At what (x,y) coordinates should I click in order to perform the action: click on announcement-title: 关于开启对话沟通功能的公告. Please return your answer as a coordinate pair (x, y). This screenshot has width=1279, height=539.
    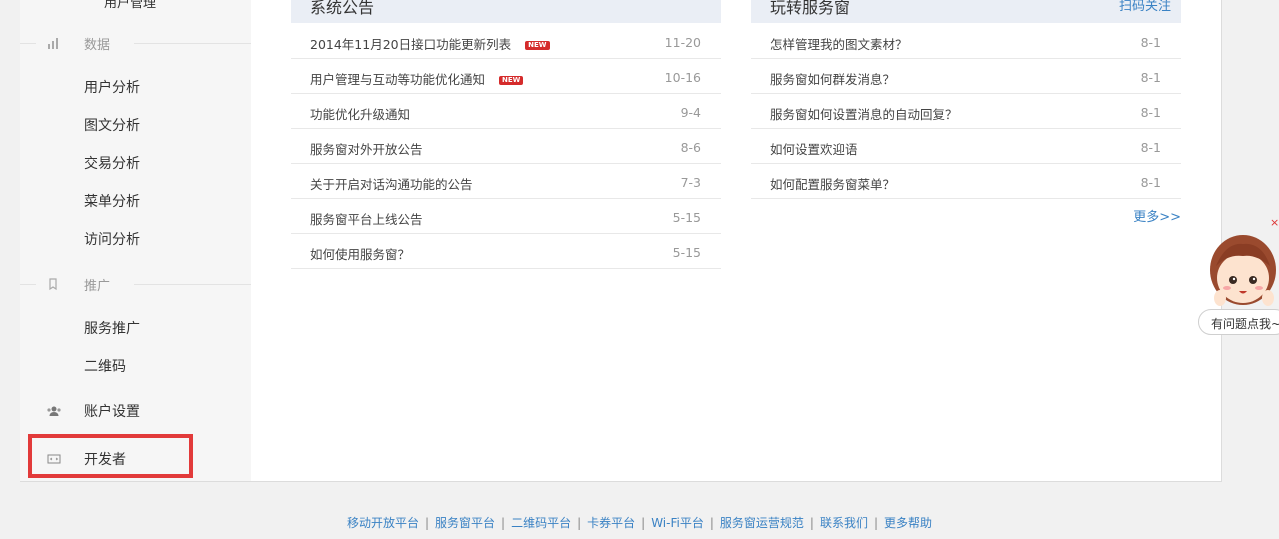
    Looking at the image, I should click on (391, 184).